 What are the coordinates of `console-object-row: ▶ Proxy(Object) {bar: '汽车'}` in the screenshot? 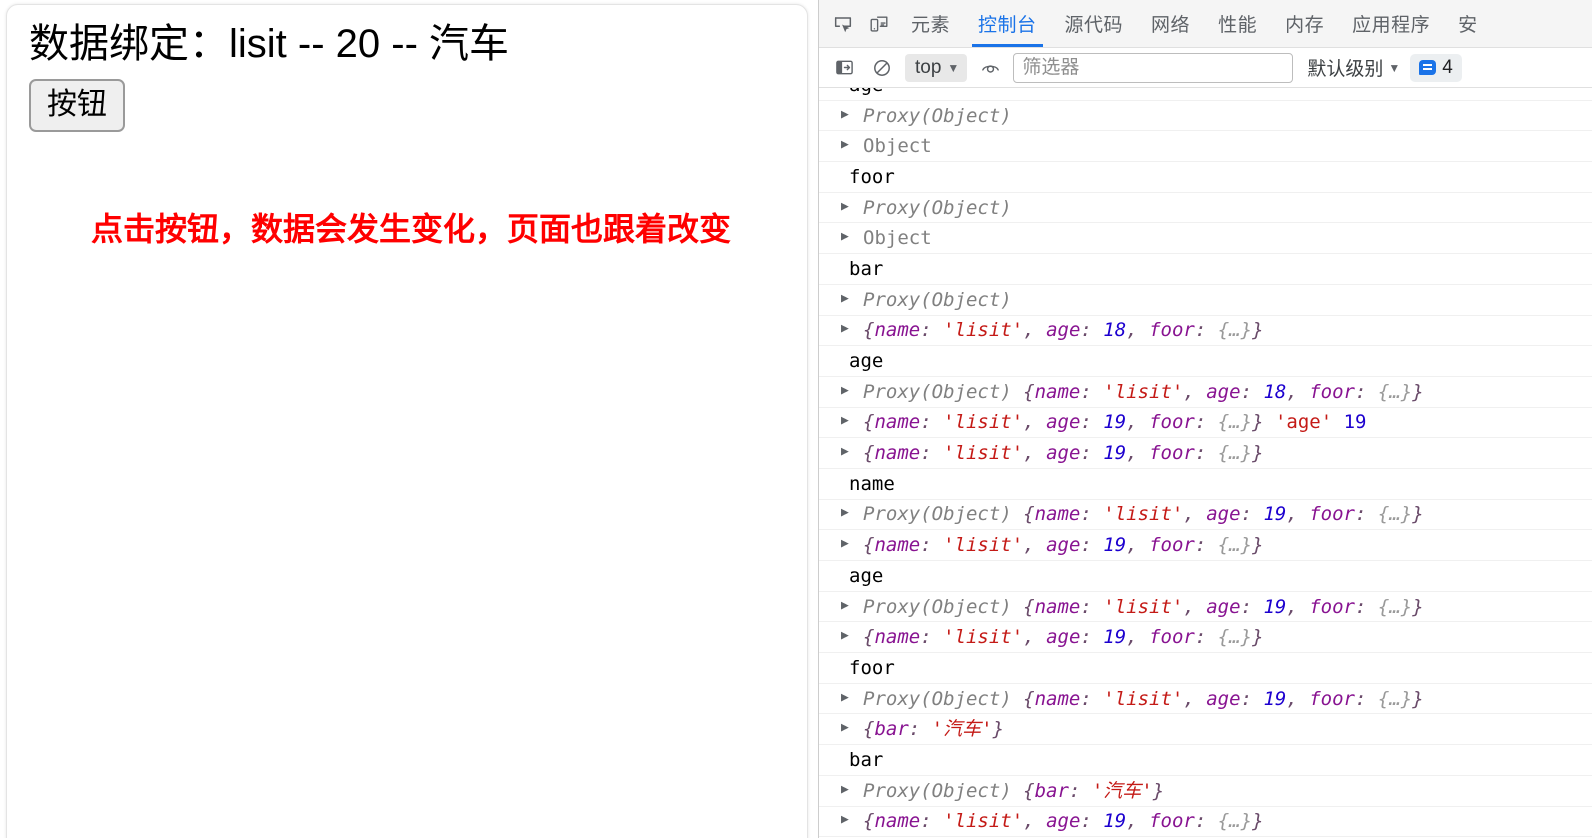 It's located at (1205, 791).